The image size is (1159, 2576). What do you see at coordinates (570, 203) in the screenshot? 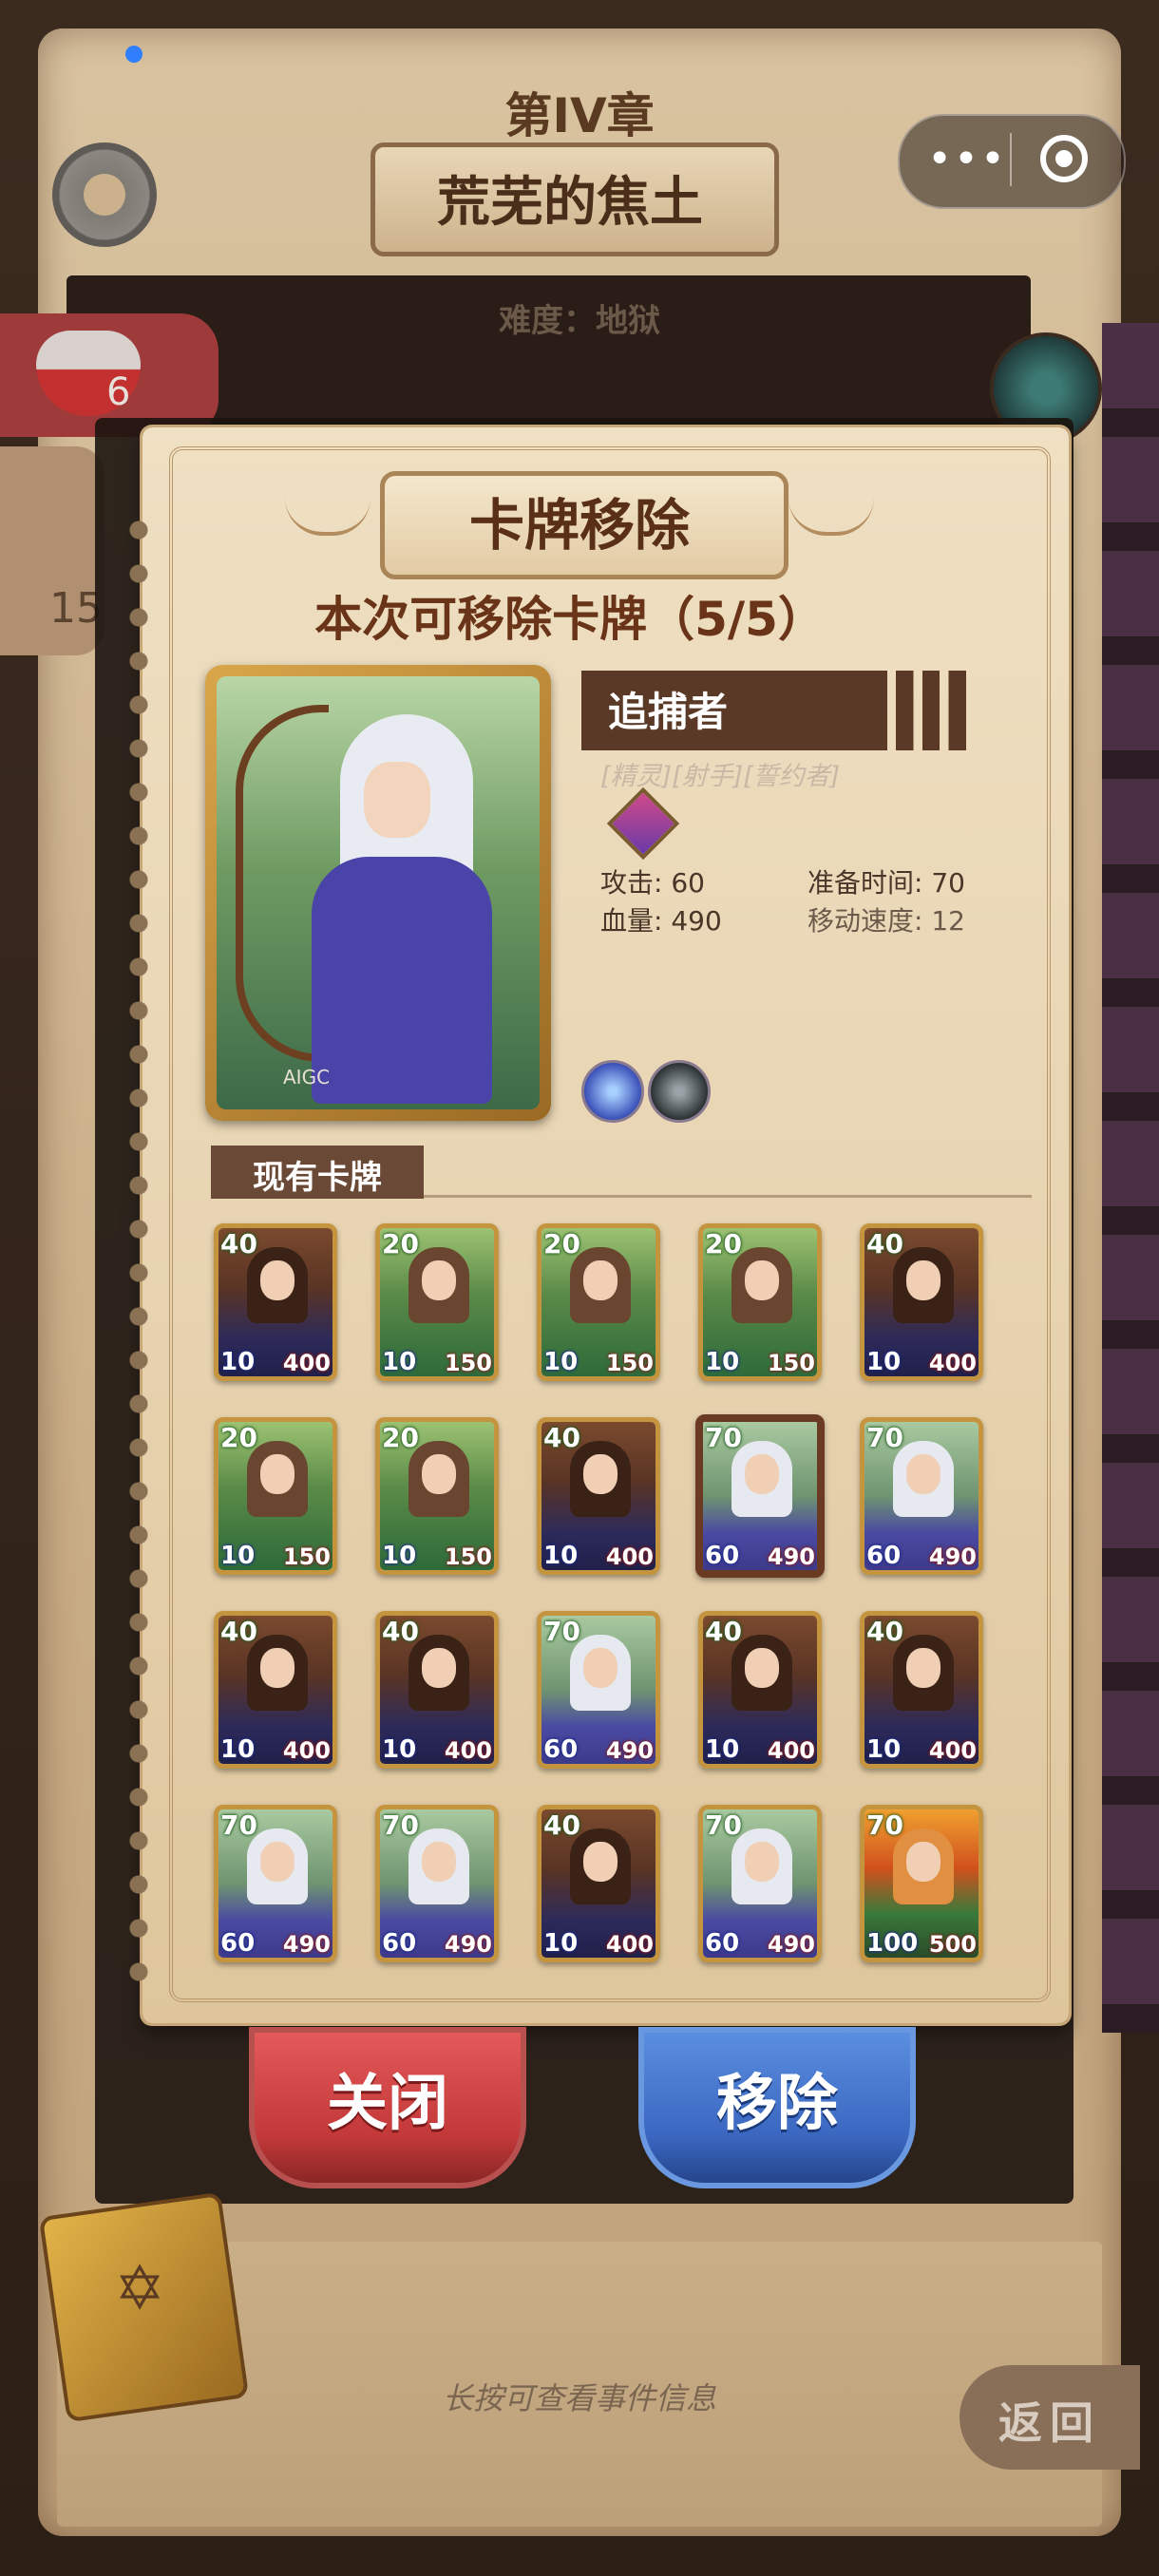
I see `stage-name: 荒芜的焦土` at bounding box center [570, 203].